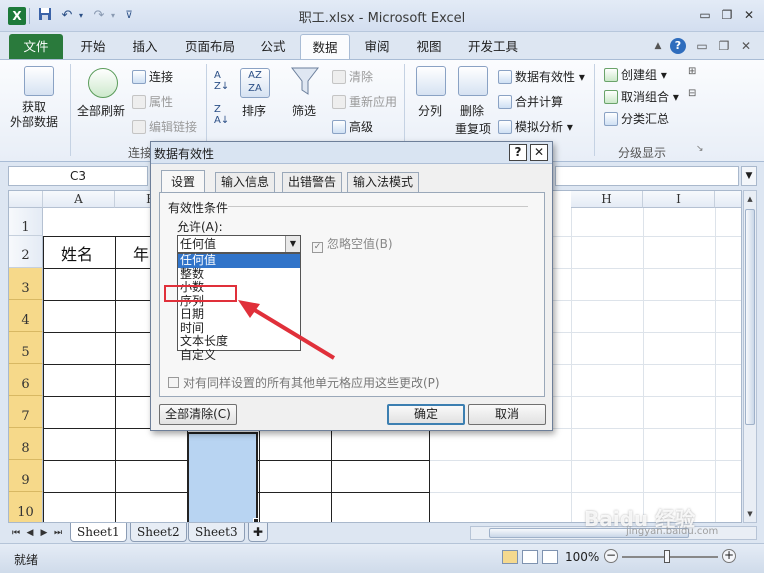 The width and height of the screenshot is (764, 573). What do you see at coordinates (377, 46) in the screenshot?
I see `tab-review: 审阅` at bounding box center [377, 46].